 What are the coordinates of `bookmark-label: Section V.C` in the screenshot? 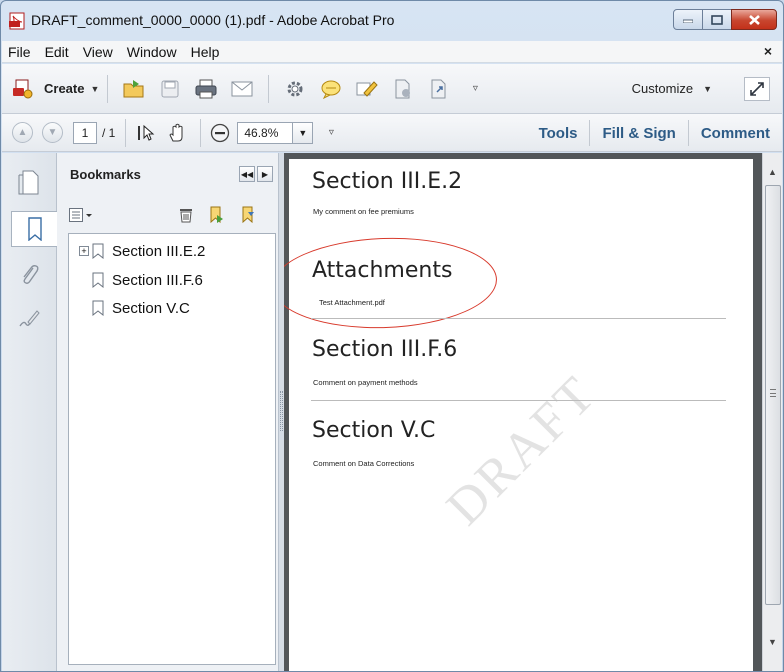 It's located at (151, 308).